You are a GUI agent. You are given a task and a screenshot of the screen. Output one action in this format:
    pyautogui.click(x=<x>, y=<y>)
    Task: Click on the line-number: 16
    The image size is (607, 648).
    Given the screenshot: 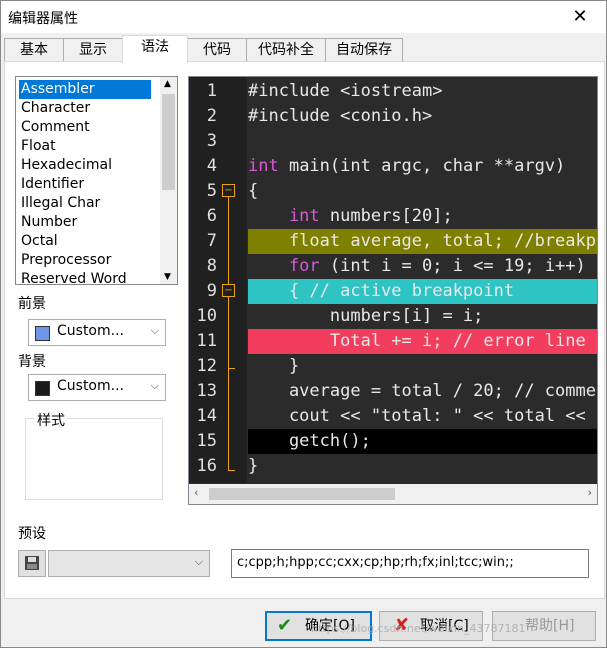 What is the action you would take?
    pyautogui.click(x=206, y=466)
    